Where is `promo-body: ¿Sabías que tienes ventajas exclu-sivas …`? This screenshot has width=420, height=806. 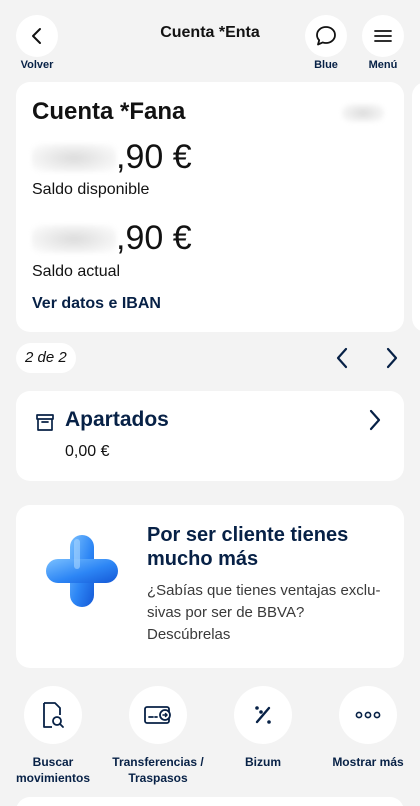
promo-body: ¿Sabías que tienes ventajas exclu-sivas … is located at coordinates (264, 612).